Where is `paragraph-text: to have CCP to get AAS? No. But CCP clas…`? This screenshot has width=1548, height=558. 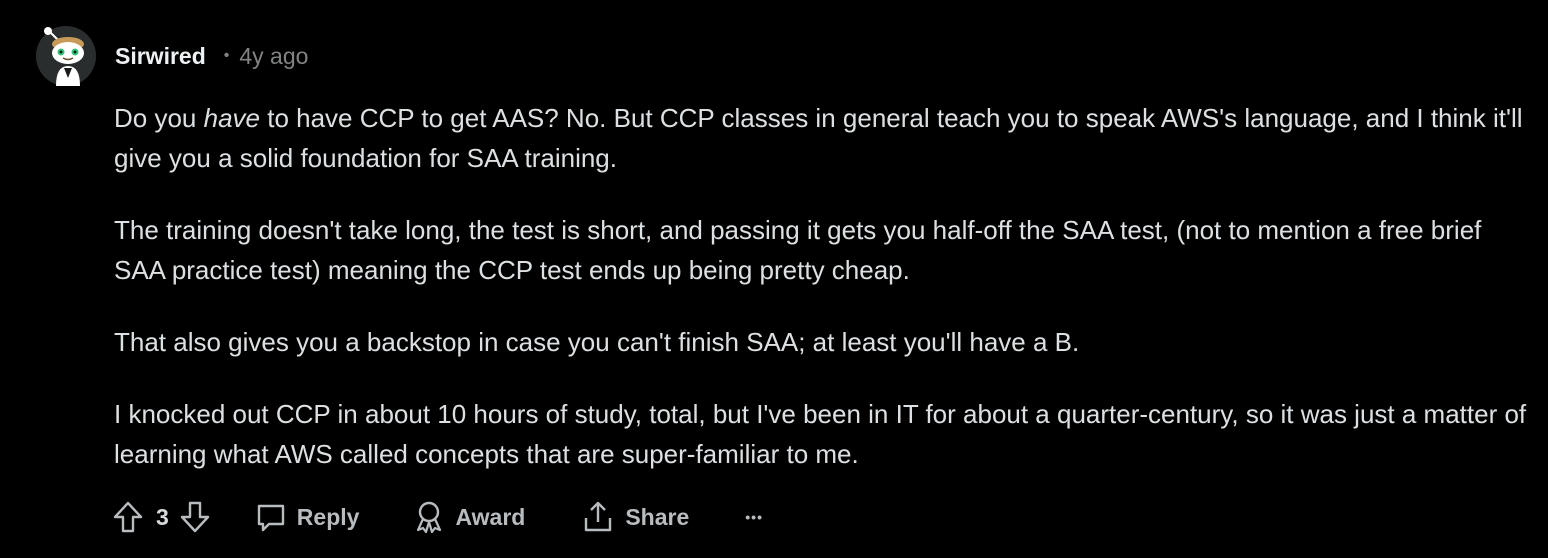 paragraph-text: to have CCP to get AAS? No. But CCP clas… is located at coordinates (818, 138).